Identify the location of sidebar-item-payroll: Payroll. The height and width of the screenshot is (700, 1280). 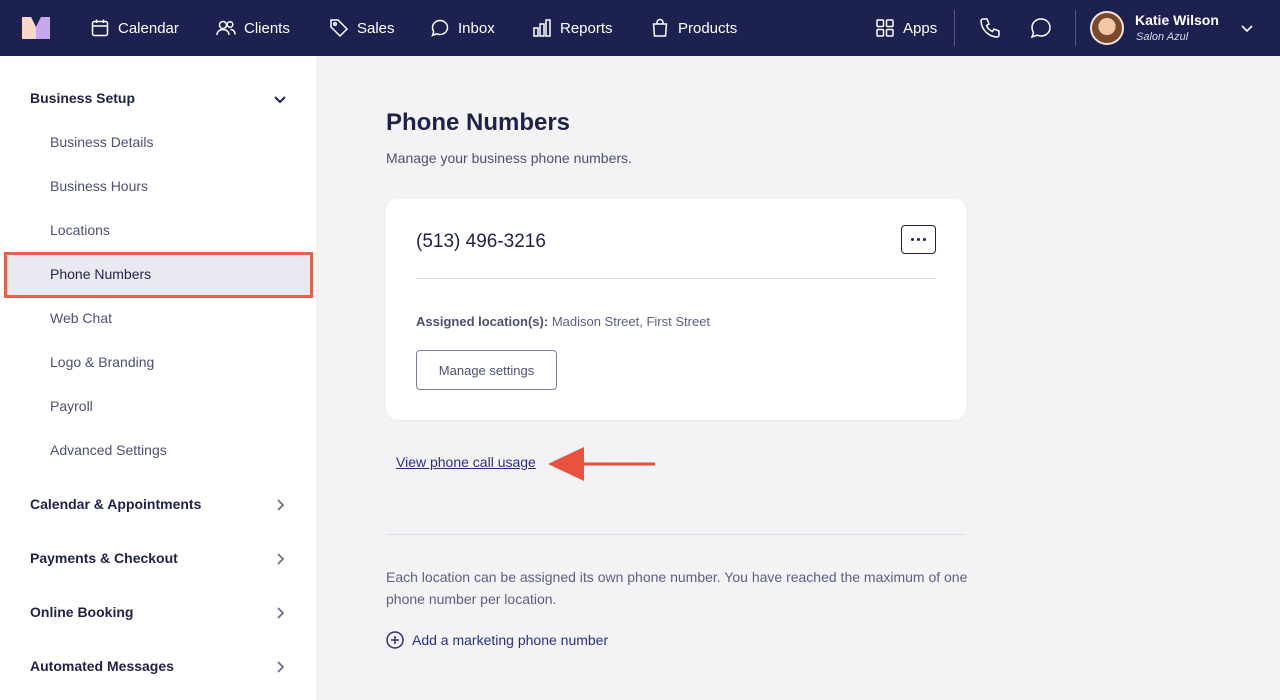
(71, 406).